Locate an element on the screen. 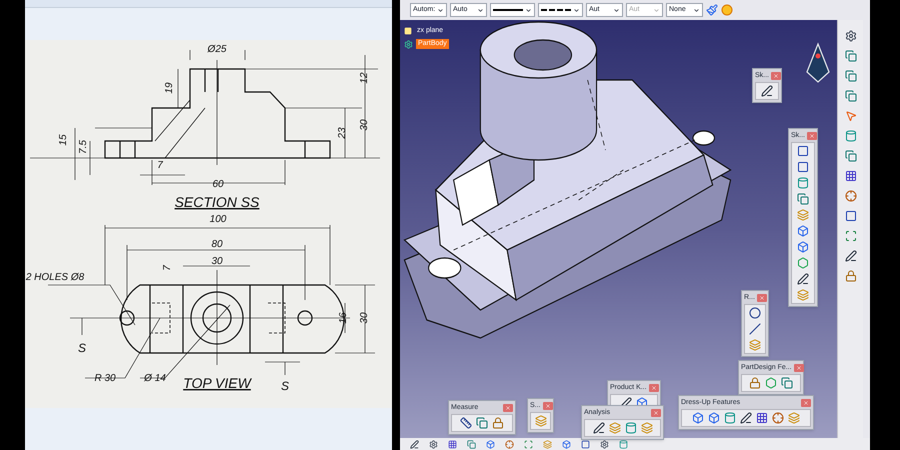 This screenshot has height=450, width=900. dimension-label: 100 is located at coordinates (218, 219).